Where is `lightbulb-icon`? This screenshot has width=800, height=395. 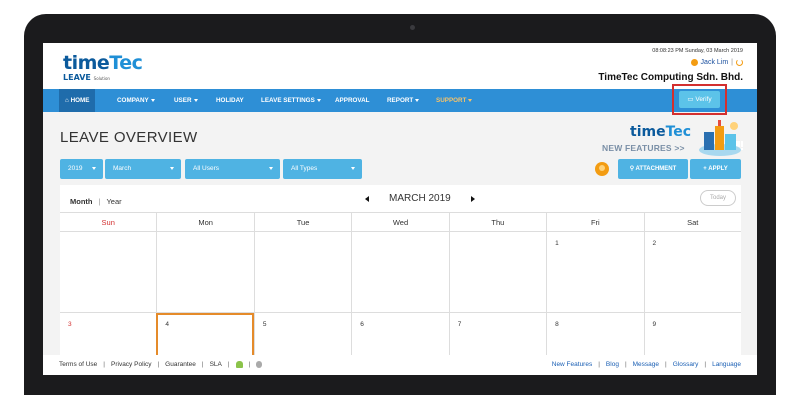
lightbulb-icon is located at coordinates (602, 169).